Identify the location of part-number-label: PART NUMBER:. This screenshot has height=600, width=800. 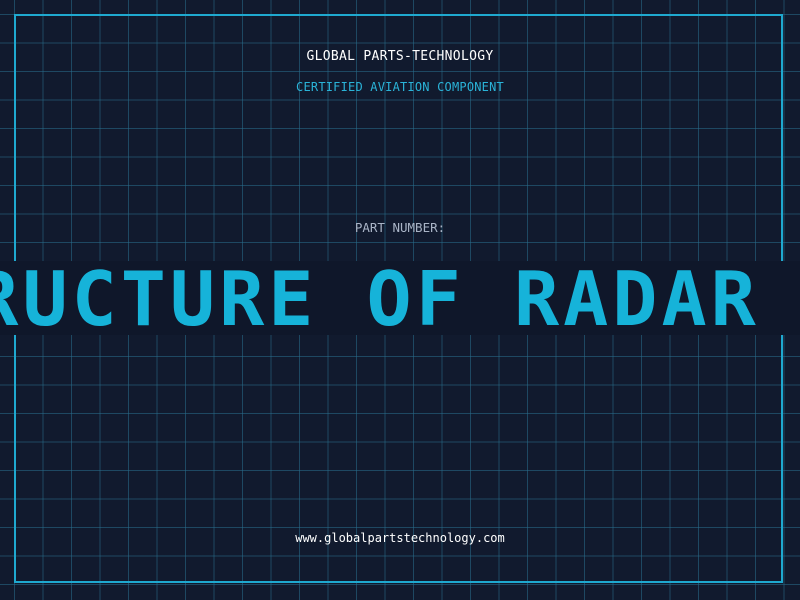
(400, 227).